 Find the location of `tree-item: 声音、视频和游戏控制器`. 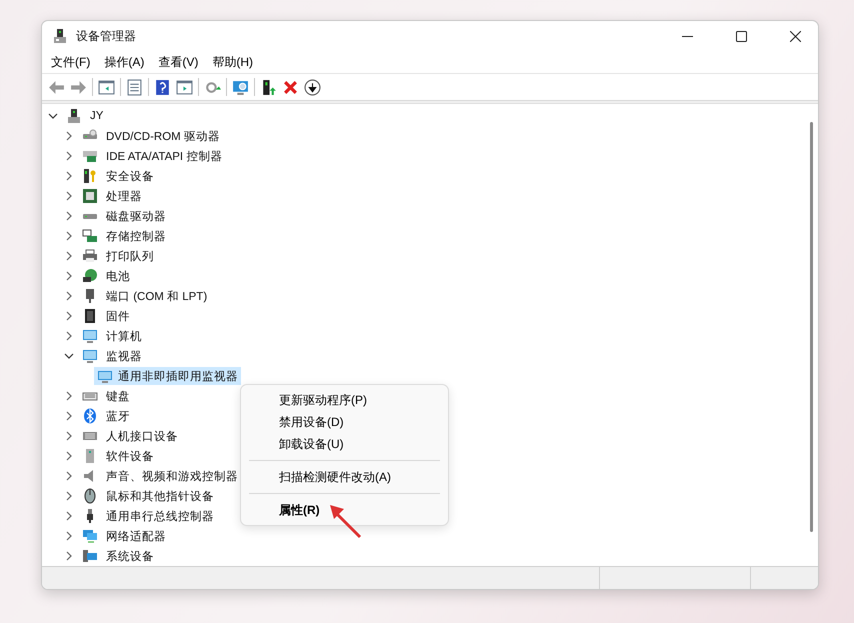

tree-item: 声音、视频和游戏控制器 is located at coordinates (172, 476).